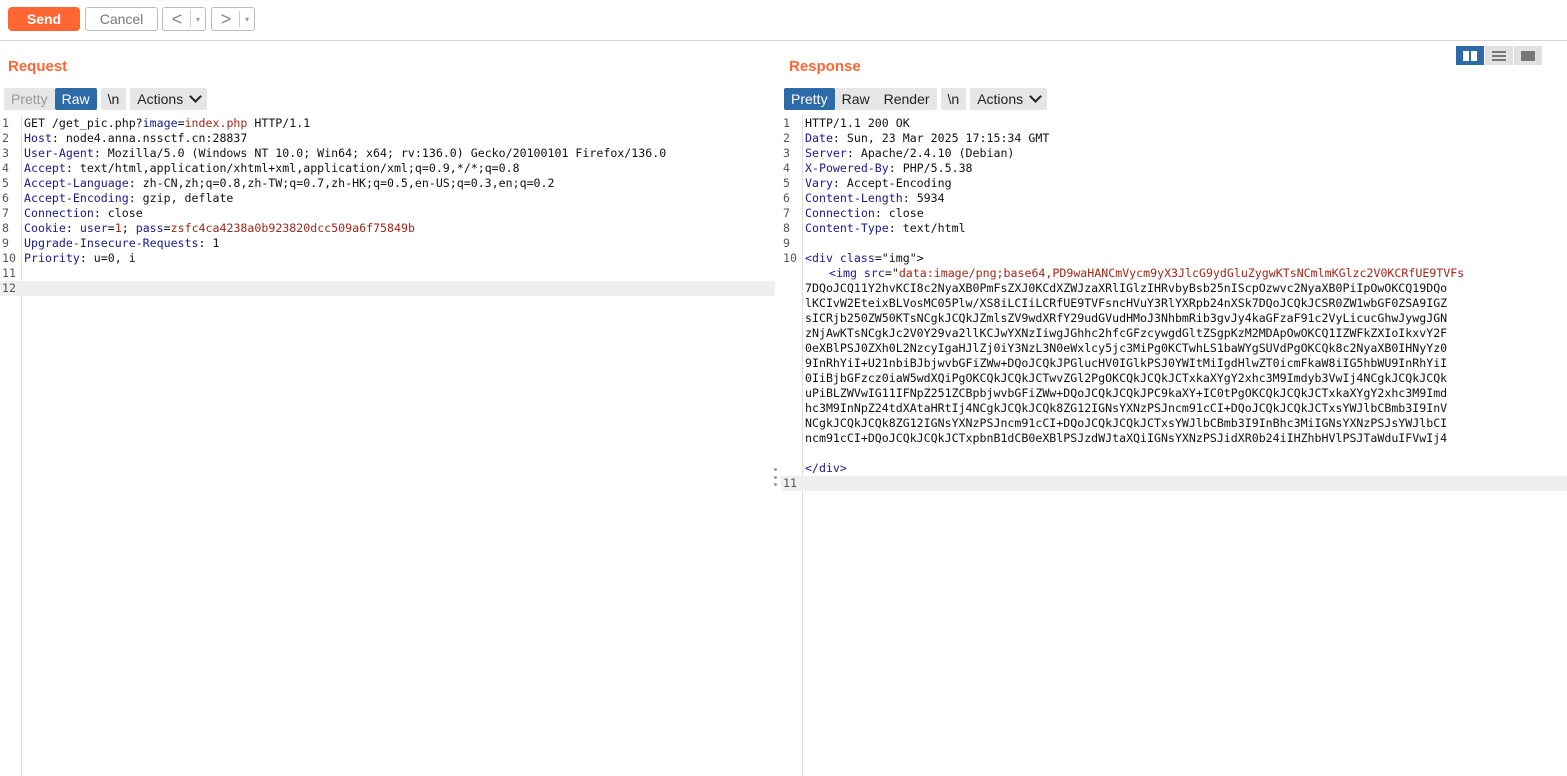 This screenshot has height=776, width=1567. What do you see at coordinates (786, 183) in the screenshot?
I see `line-number: 5` at bounding box center [786, 183].